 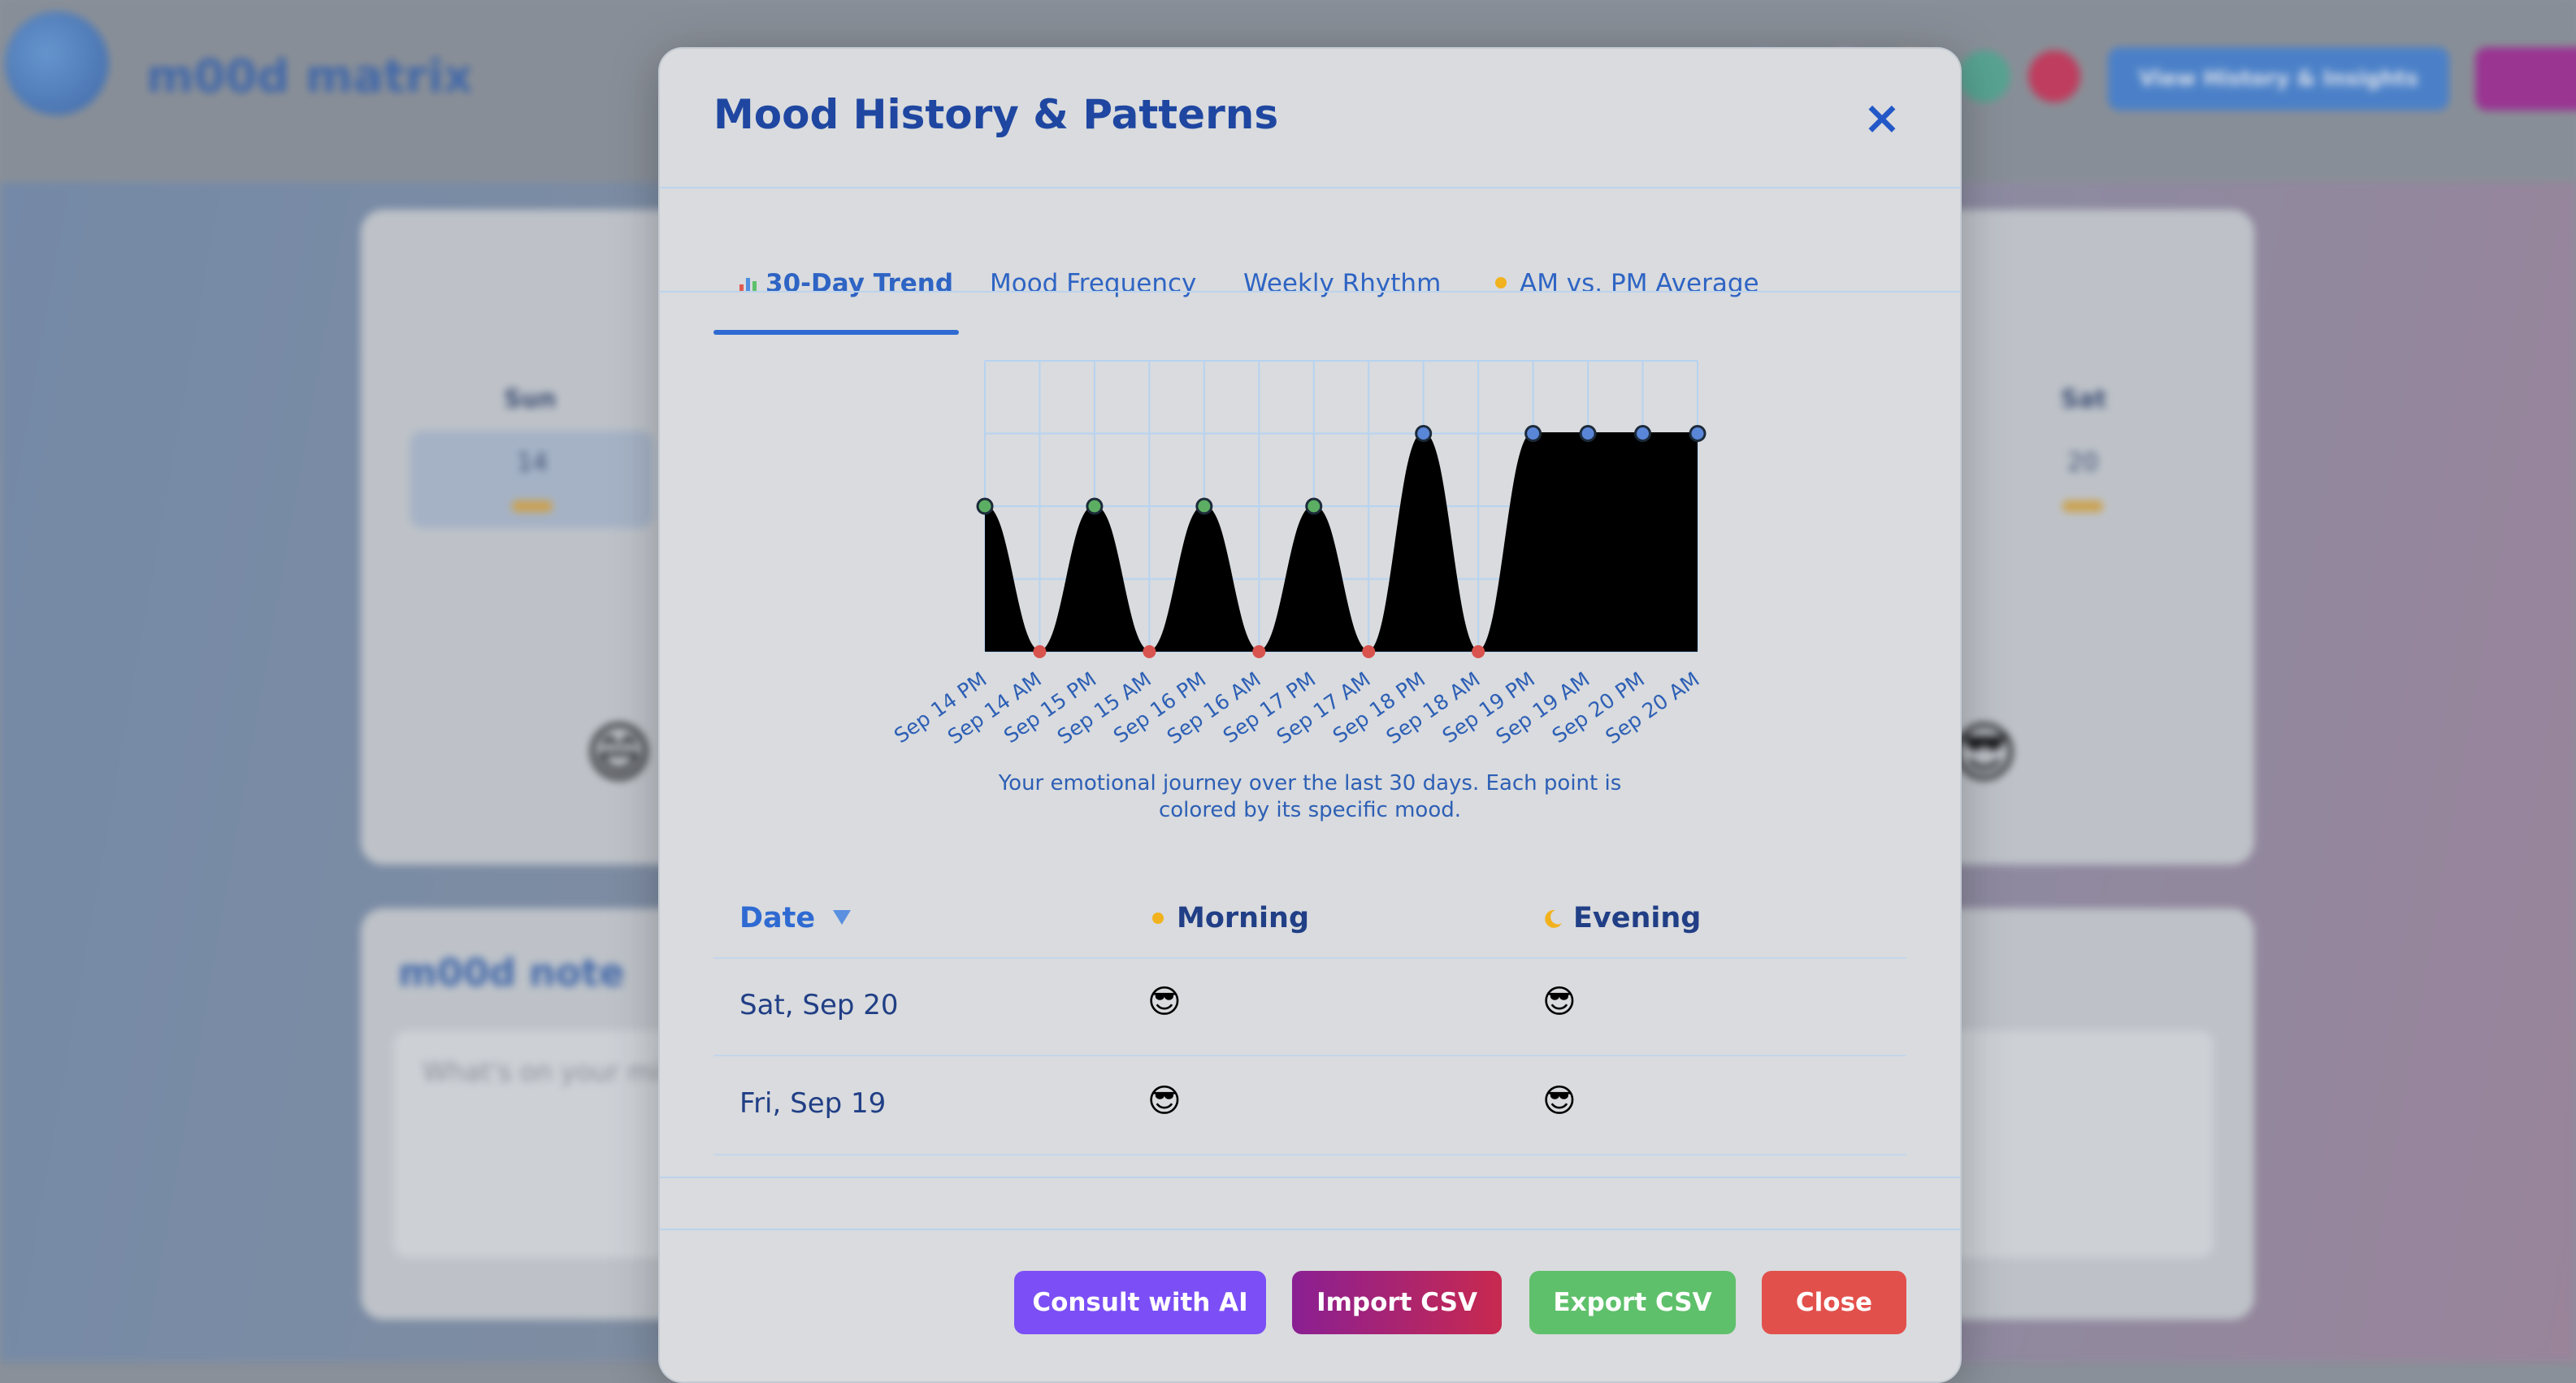 I want to click on consult-ai-button: Consult with AI, so click(x=1140, y=1303).